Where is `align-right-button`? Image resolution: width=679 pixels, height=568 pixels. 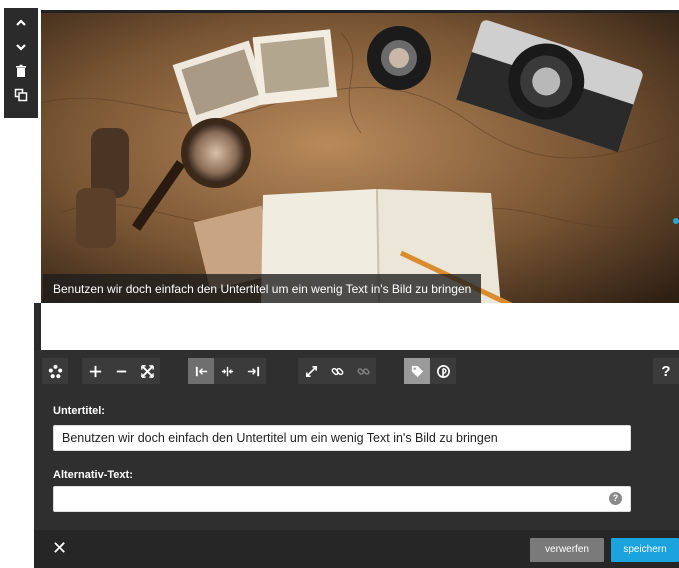
align-right-button is located at coordinates (253, 371).